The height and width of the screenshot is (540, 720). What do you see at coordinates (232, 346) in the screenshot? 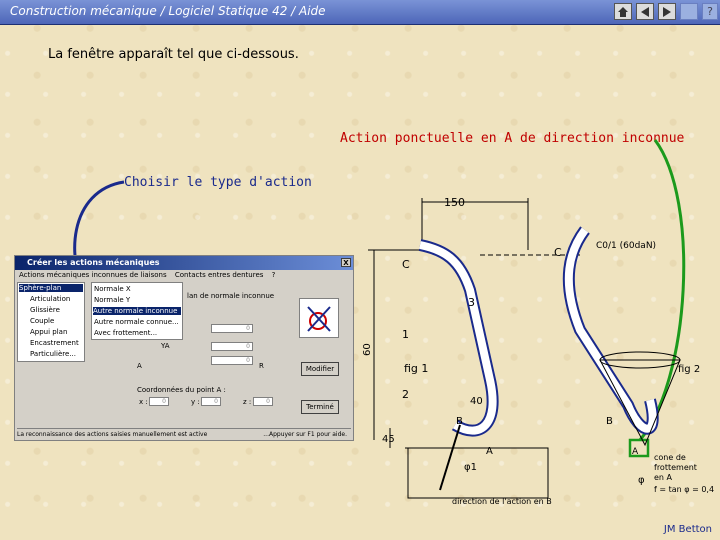
I see `field-2: 0` at bounding box center [232, 346].